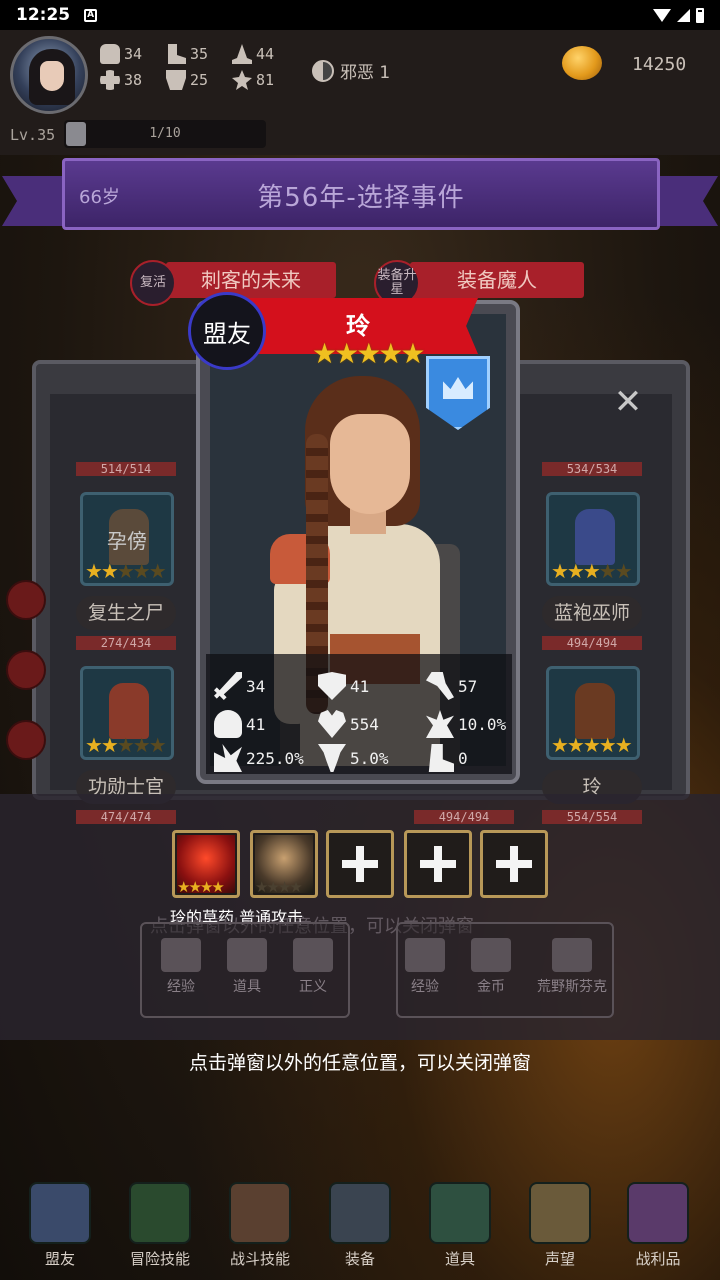  Describe the element at coordinates (110, 80) in the screenshot. I see `clover-icon` at that location.